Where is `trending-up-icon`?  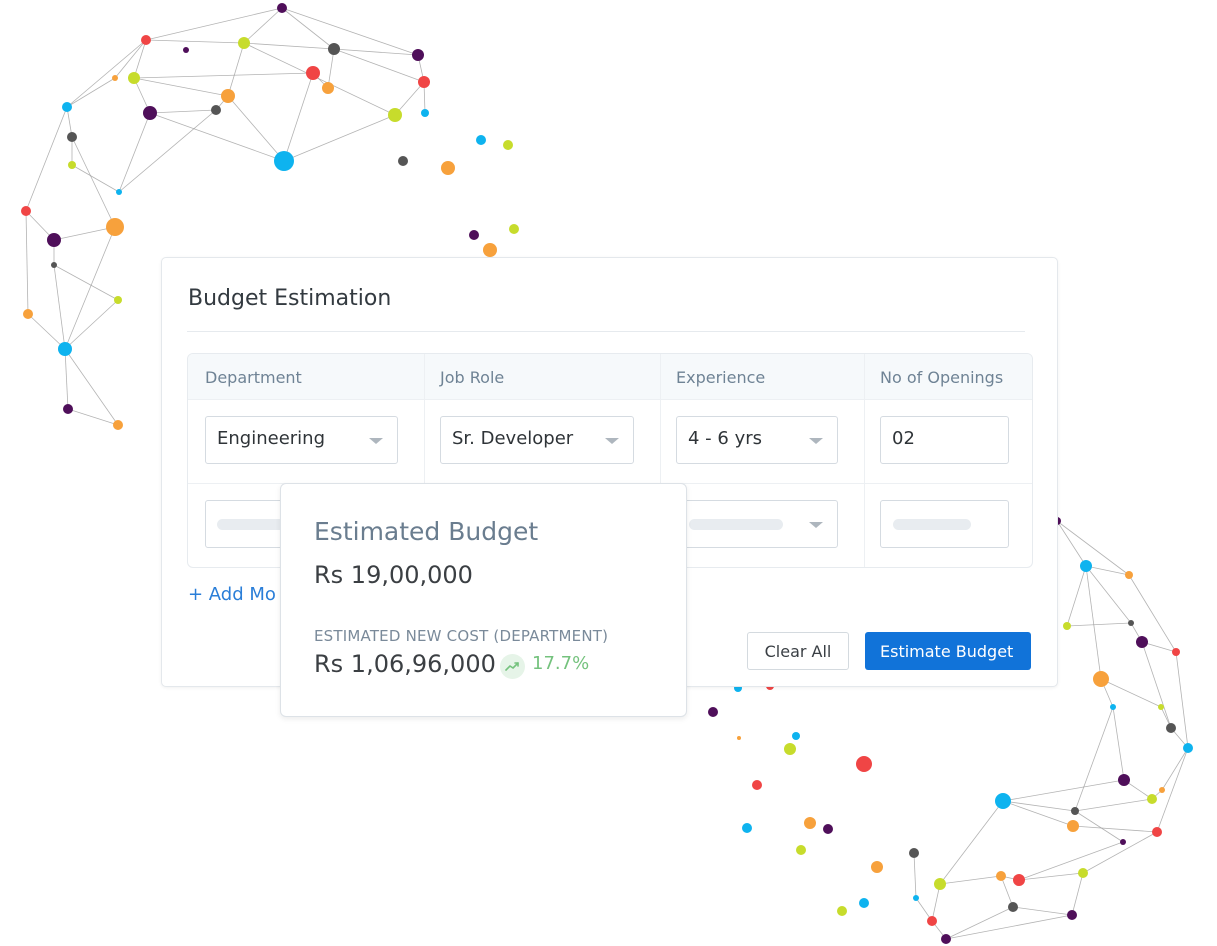 trending-up-icon is located at coordinates (512, 666).